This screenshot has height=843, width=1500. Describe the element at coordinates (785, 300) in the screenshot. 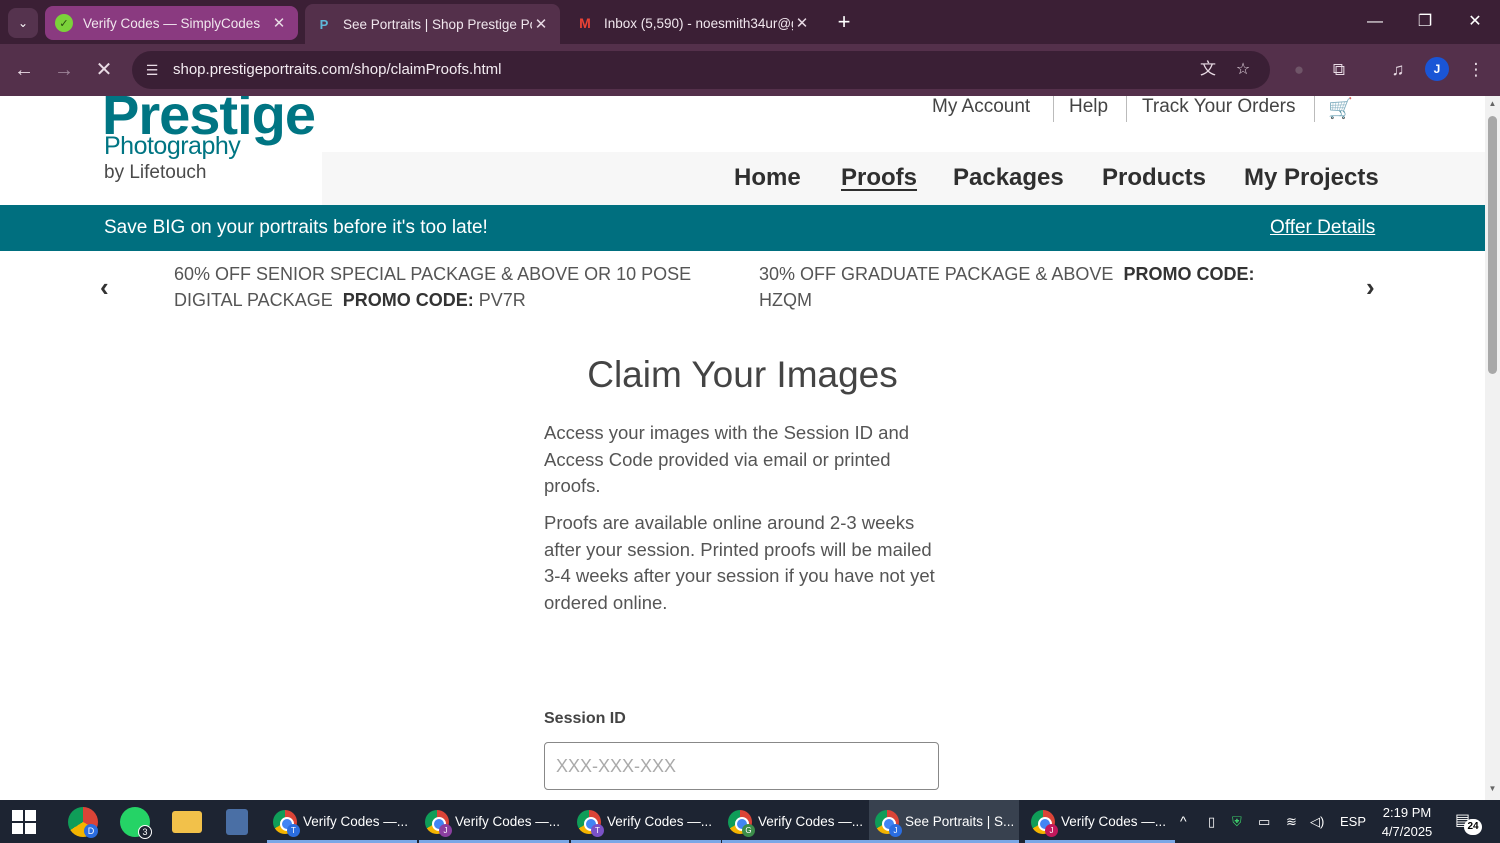

I see `promo-code: HZQM` at that location.